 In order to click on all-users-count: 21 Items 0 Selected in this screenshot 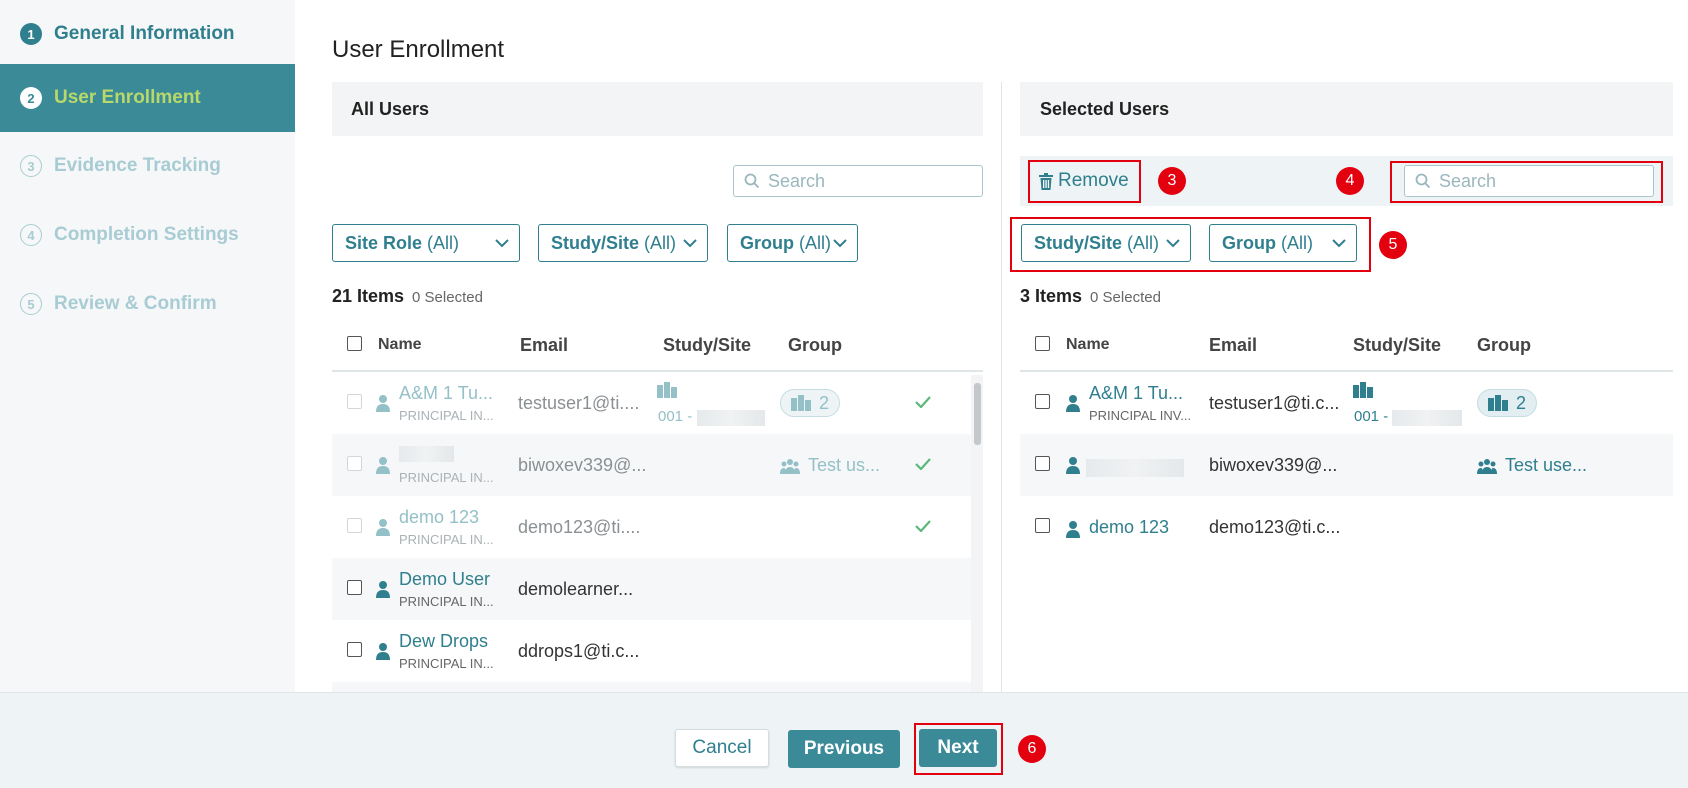, I will do `click(407, 296)`.